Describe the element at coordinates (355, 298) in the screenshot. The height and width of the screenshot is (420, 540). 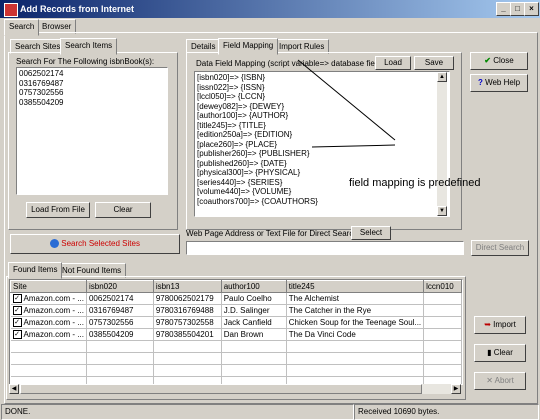
I see `table-cell: The Alchemist` at that location.